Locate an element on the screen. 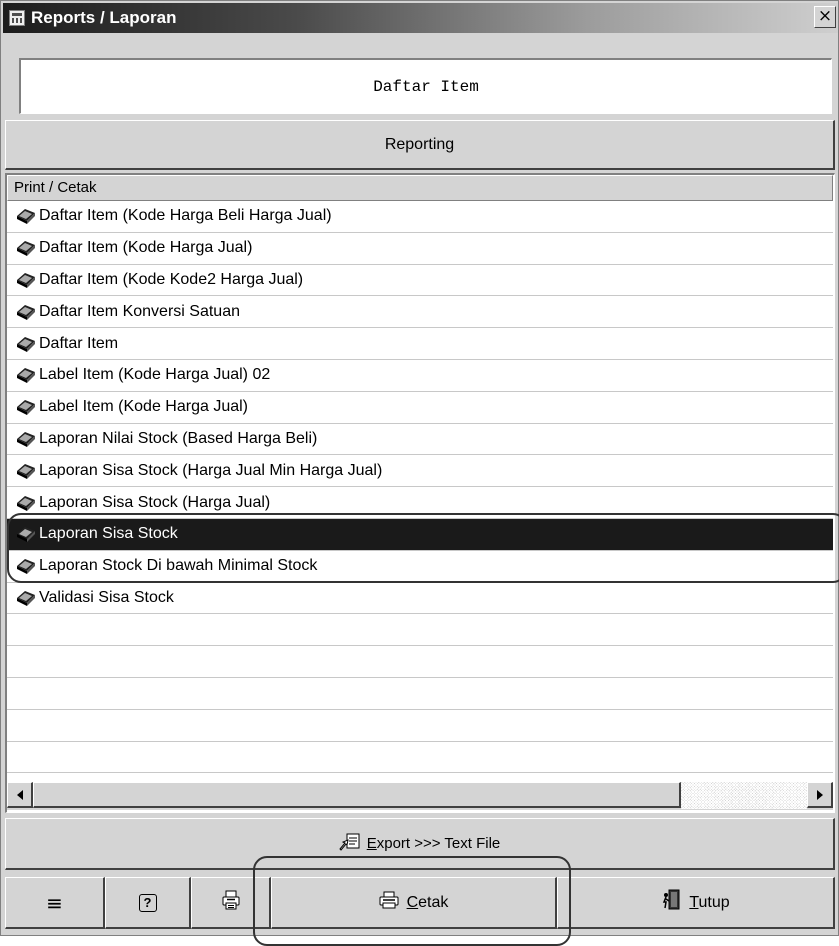 The height and width of the screenshot is (946, 839). report-window-icon is located at coordinates (17, 18).